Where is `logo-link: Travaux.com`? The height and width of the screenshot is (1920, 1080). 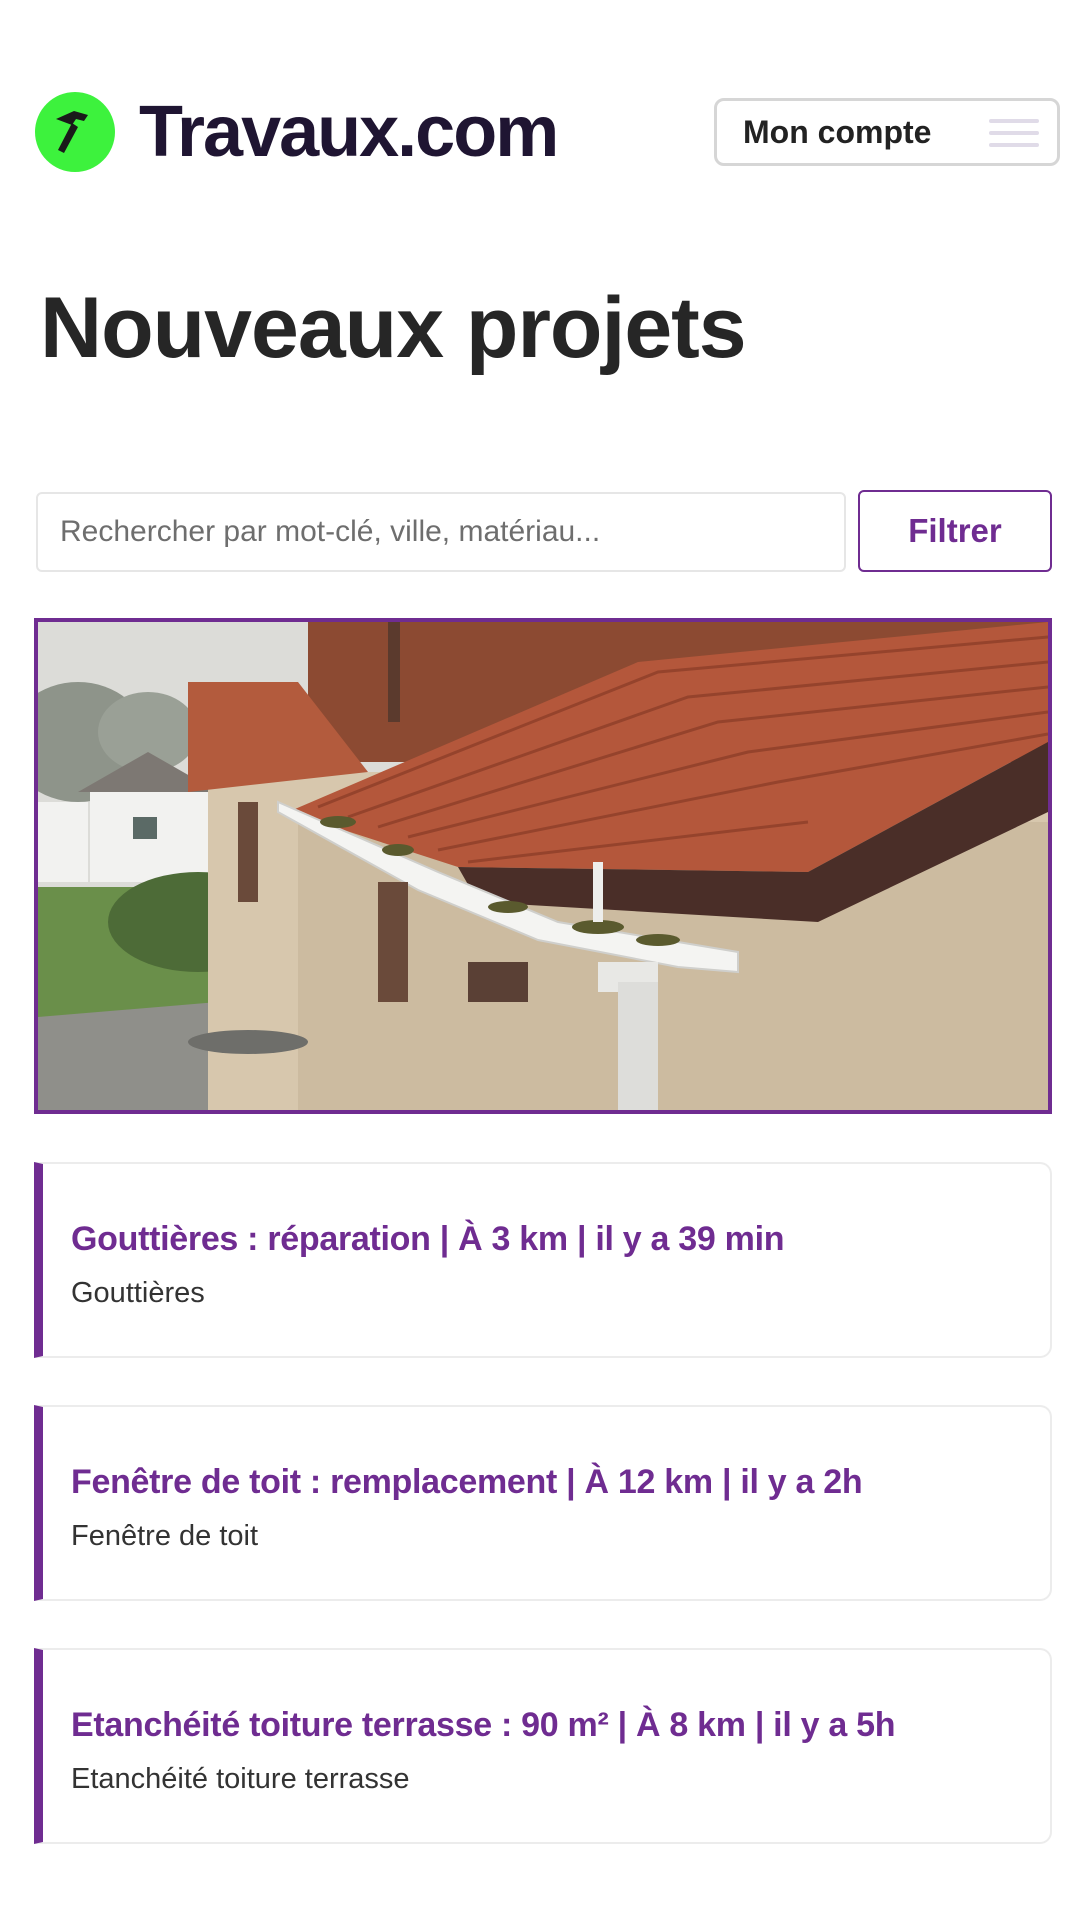 logo-link: Travaux.com is located at coordinates (297, 132).